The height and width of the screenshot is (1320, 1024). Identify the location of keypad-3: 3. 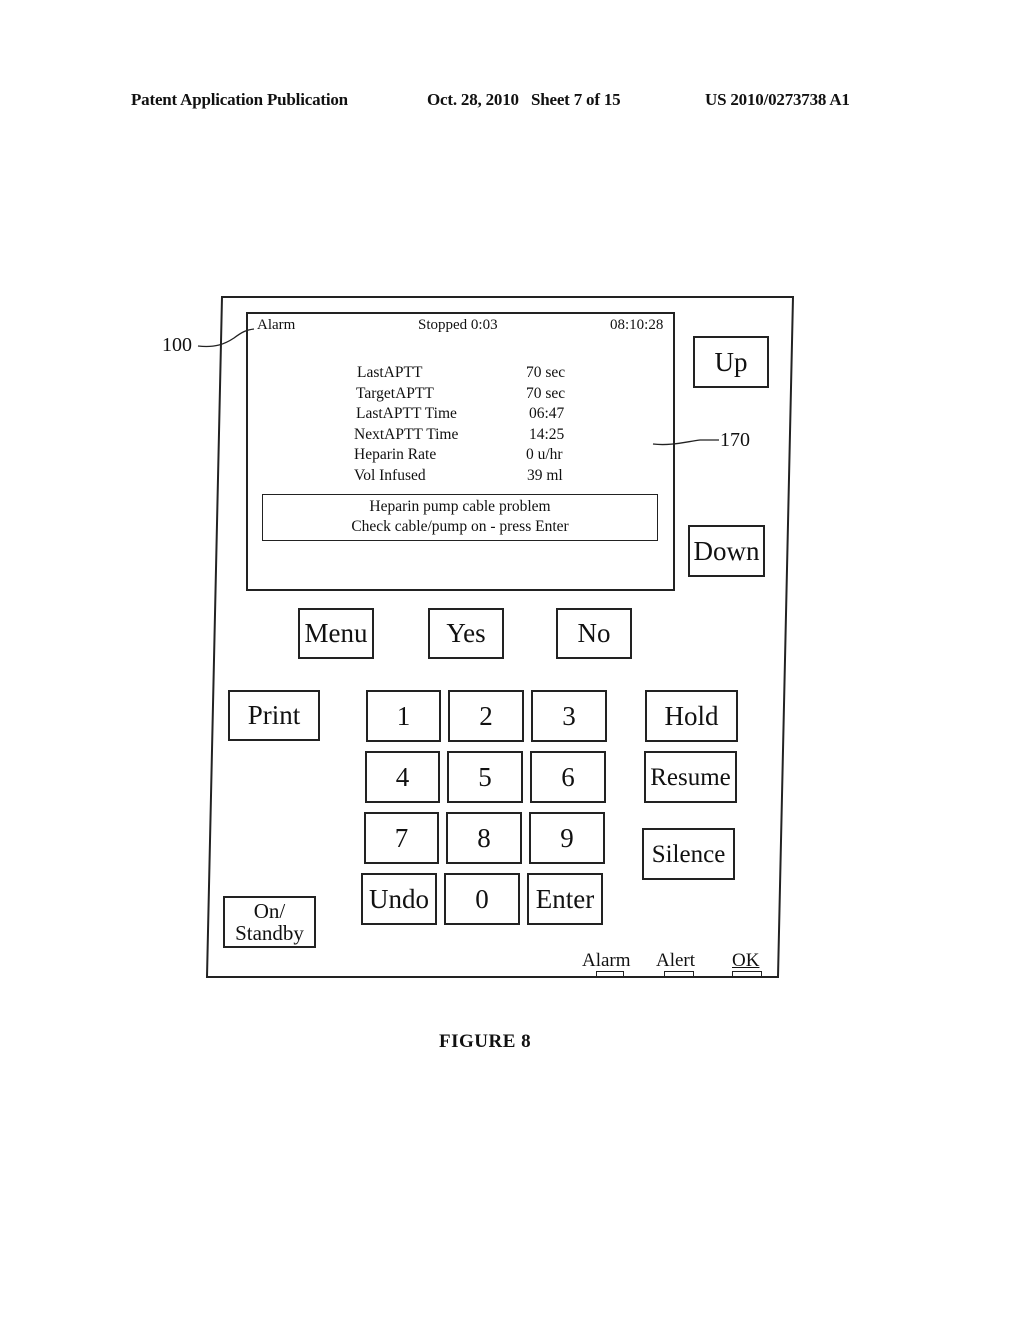
(569, 716).